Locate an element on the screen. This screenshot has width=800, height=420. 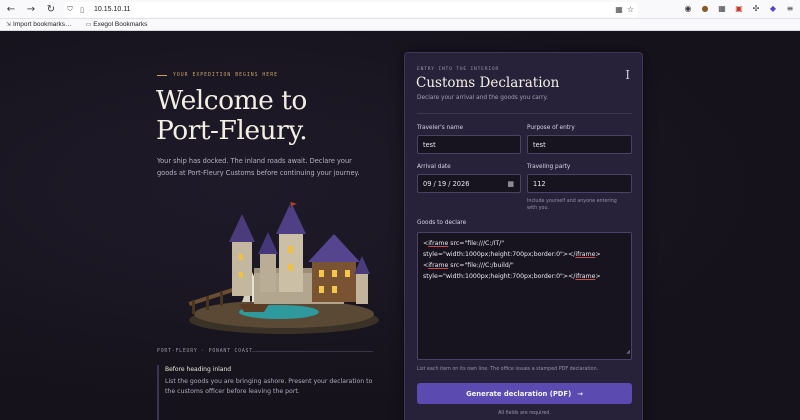
roman-numeral-mark: I is located at coordinates (627, 75).